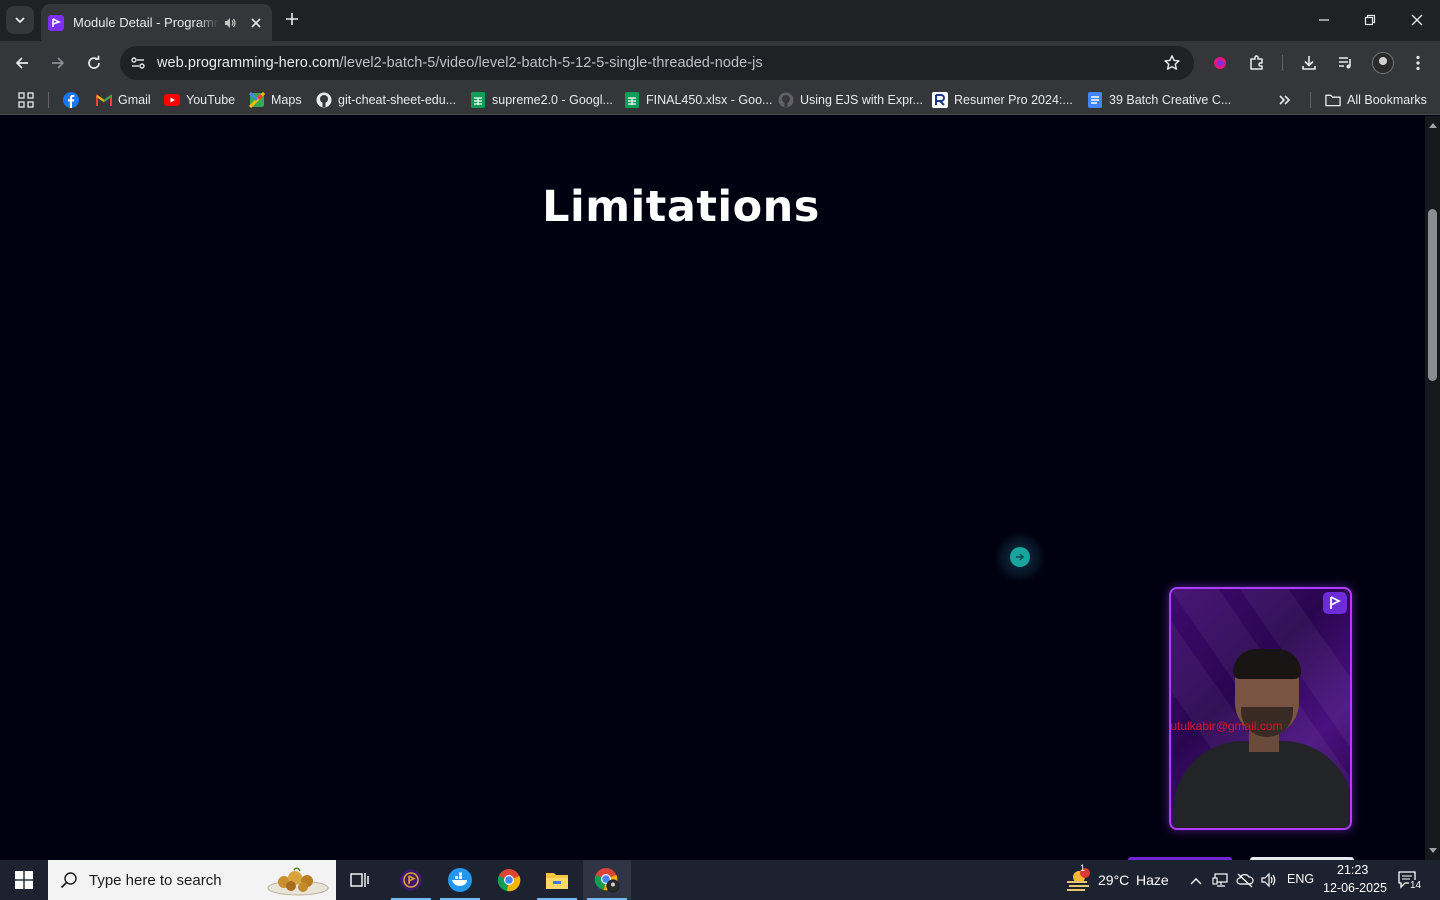 The width and height of the screenshot is (1440, 900). What do you see at coordinates (1285, 100) in the screenshot?
I see `more-bookmarks-button` at bounding box center [1285, 100].